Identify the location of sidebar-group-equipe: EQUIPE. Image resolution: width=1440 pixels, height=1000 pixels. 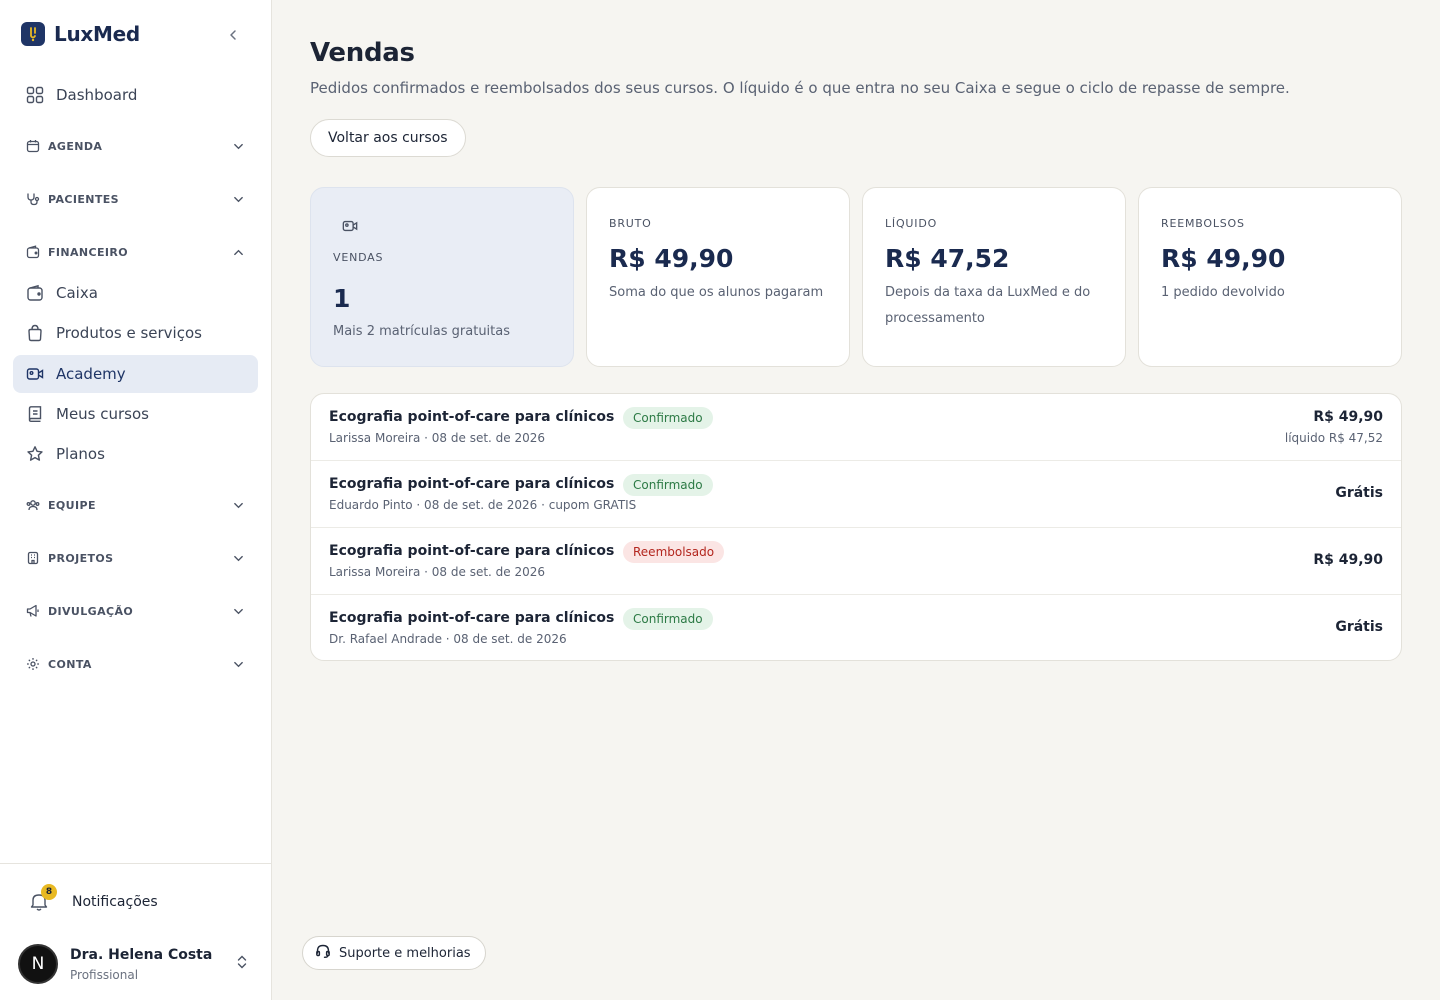
(135, 505).